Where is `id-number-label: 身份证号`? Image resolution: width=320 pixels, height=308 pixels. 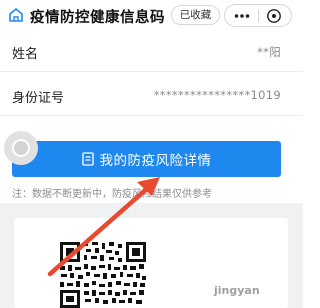 id-number-label: 身份证号 is located at coordinates (38, 98).